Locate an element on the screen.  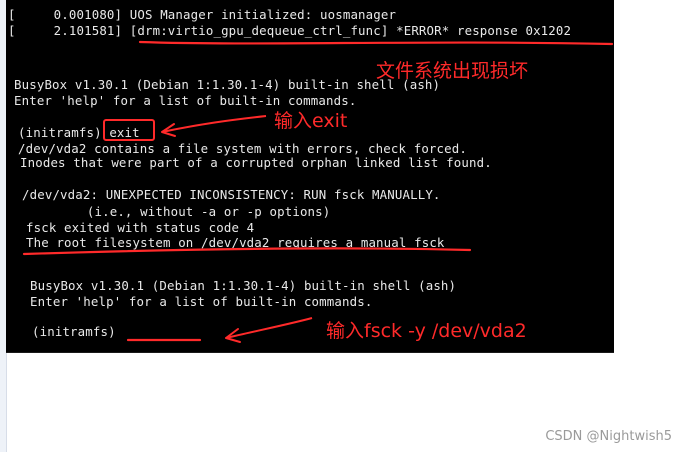
annotation-fs-damaged: 文件系统出现损坏 is located at coordinates (452, 71).